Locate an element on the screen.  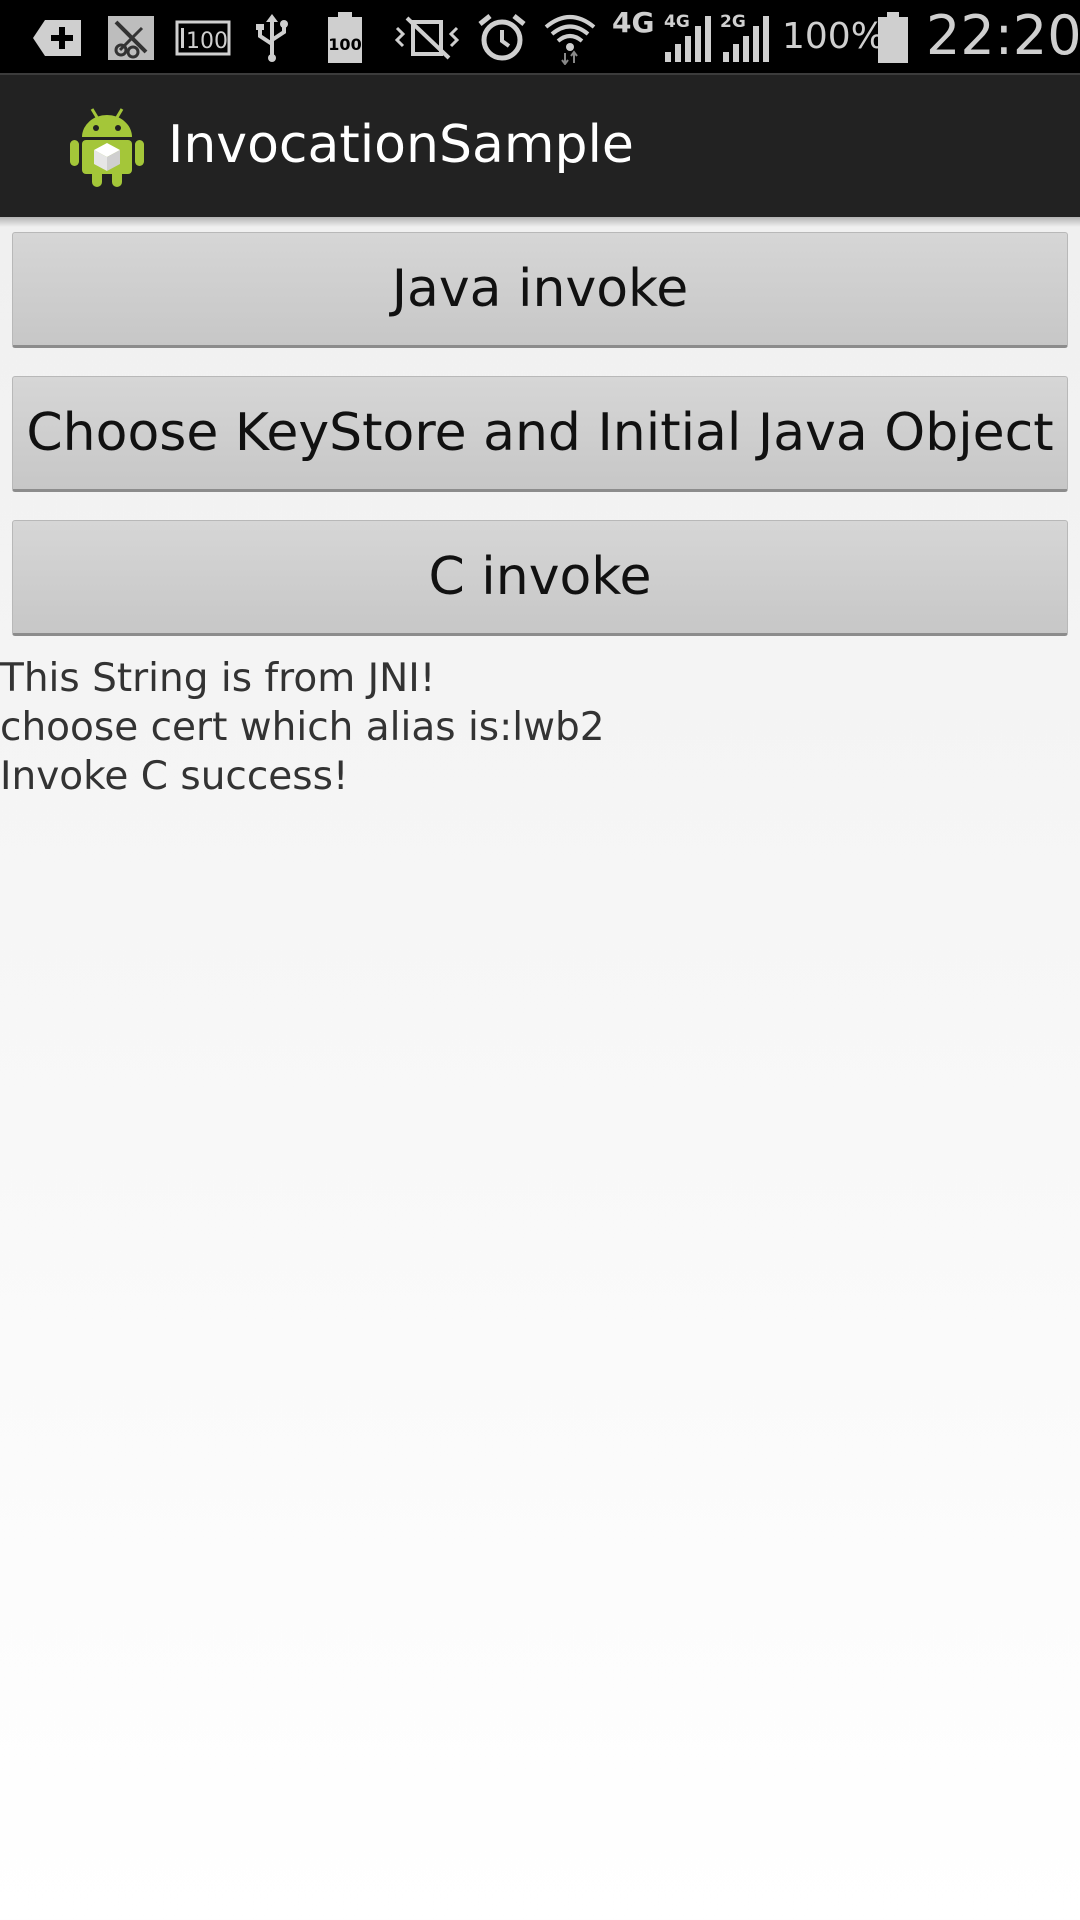
storage-100-icon: 100 is located at coordinates (203, 38).